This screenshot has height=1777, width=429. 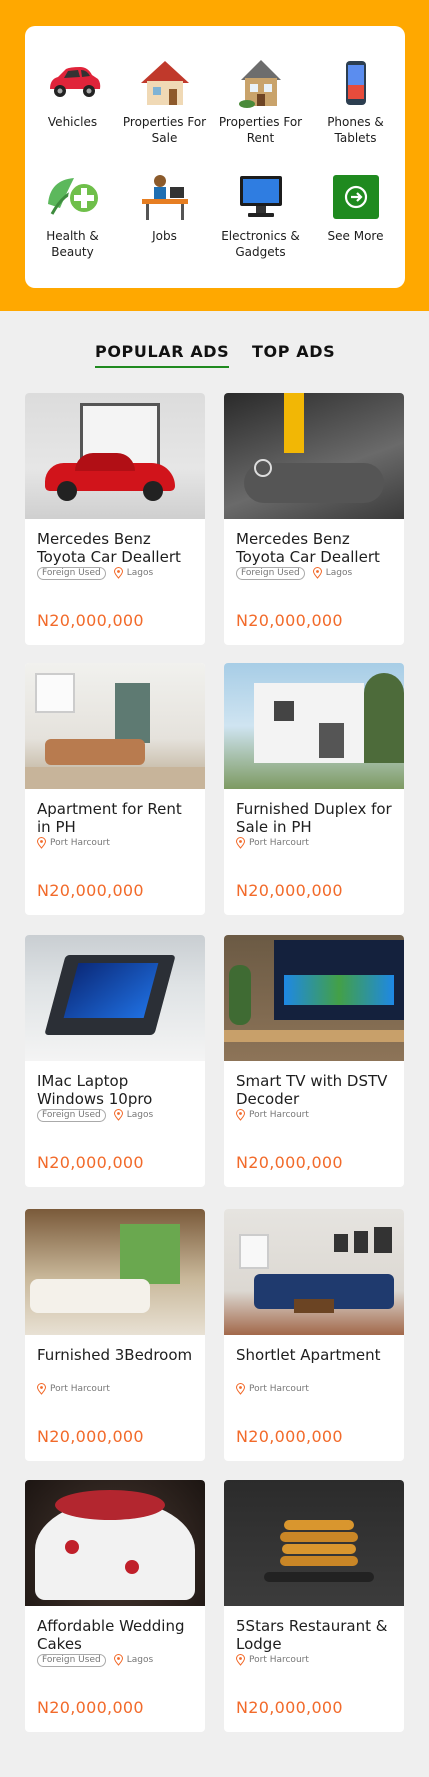 What do you see at coordinates (165, 83) in the screenshot?
I see `house-sale-icon` at bounding box center [165, 83].